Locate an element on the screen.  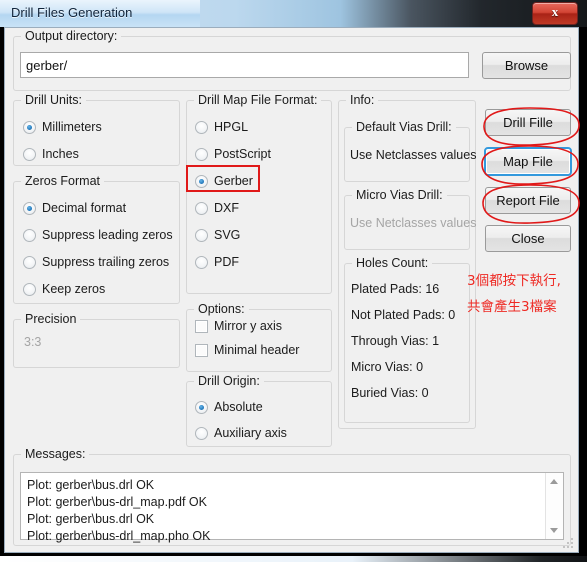
report-file-button-label: Report File is located at coordinates (528, 200).